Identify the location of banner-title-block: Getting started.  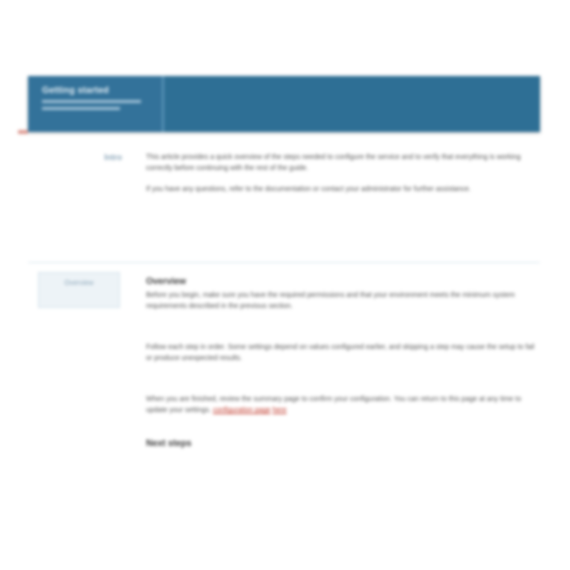
(96, 104).